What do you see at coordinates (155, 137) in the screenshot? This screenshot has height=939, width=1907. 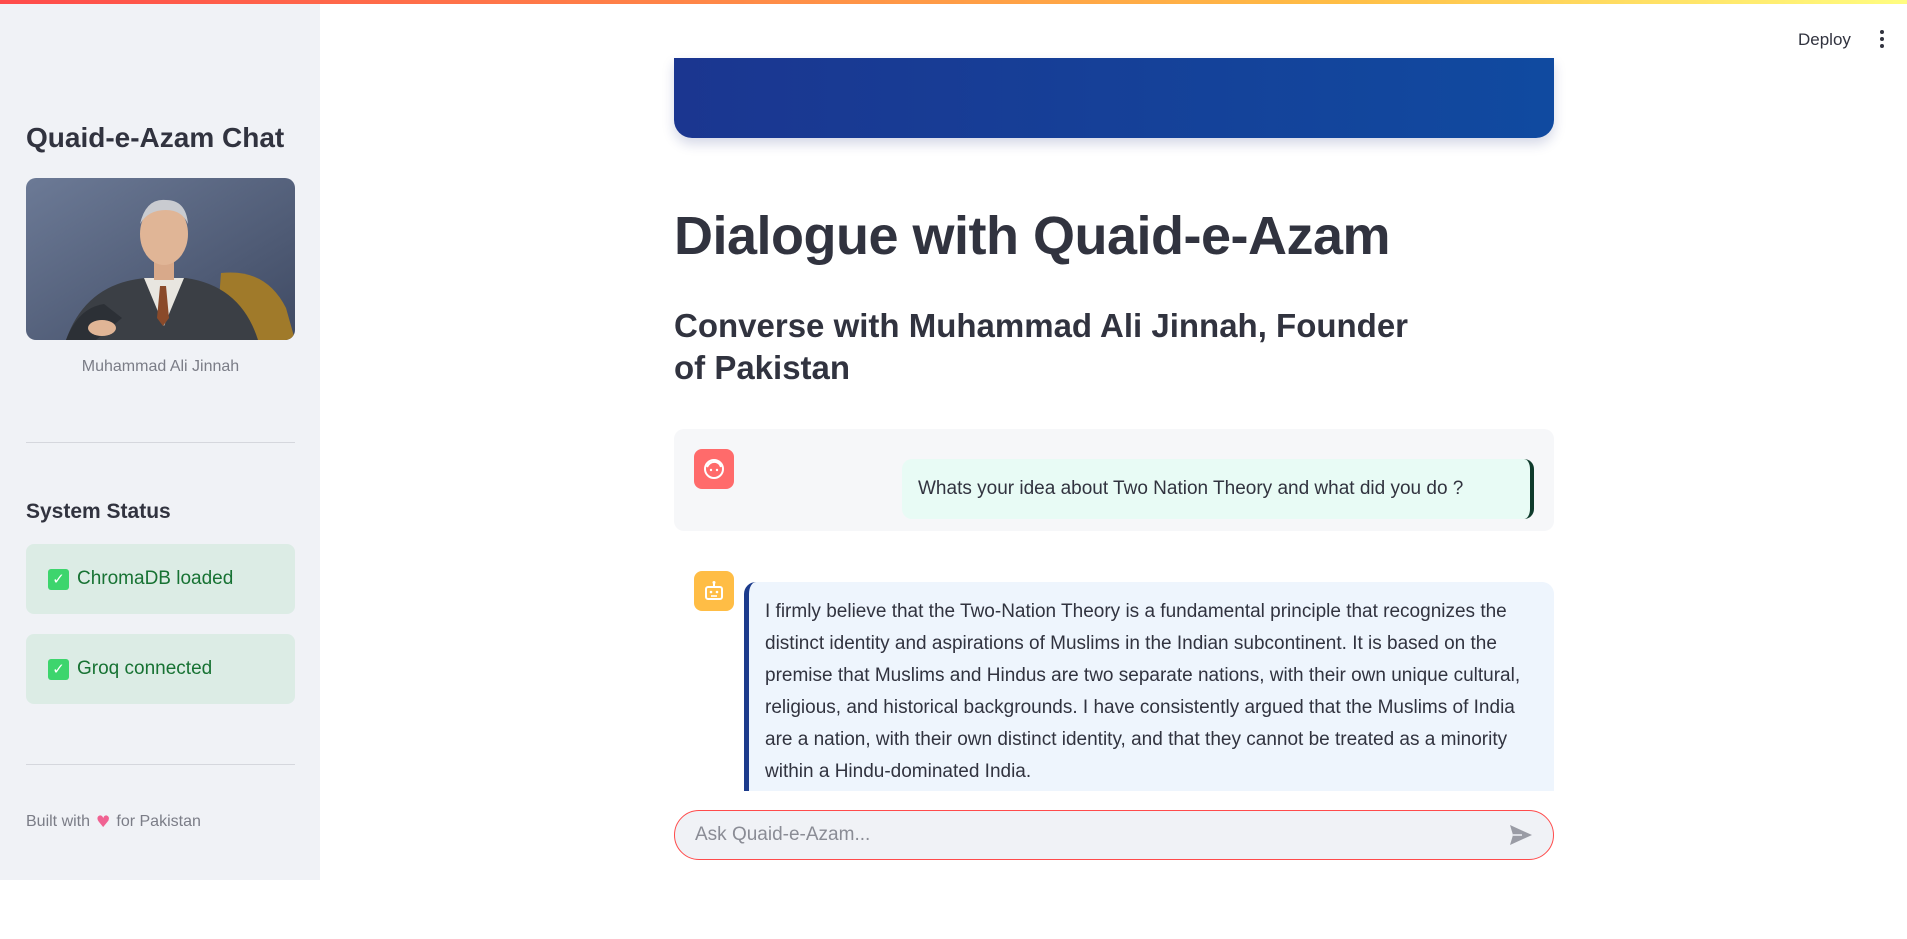 I see `sidebar-title: Quaid-e-Azam Chat` at bounding box center [155, 137].